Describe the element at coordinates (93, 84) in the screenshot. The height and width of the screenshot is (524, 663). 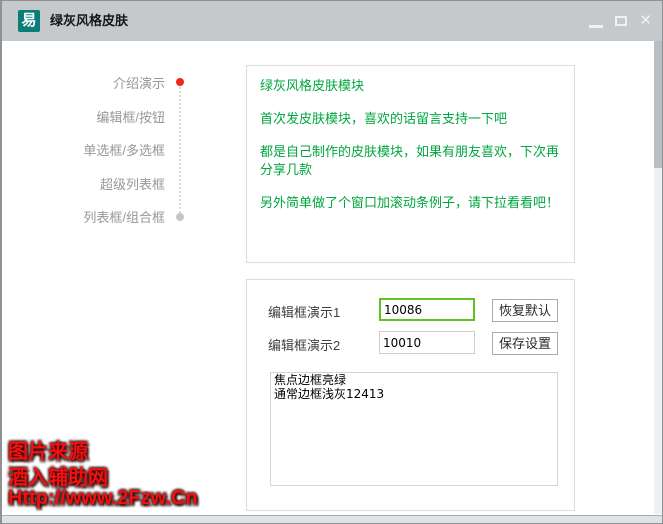
I see `sidebar-item-intro-demo: 介绍演示` at that location.